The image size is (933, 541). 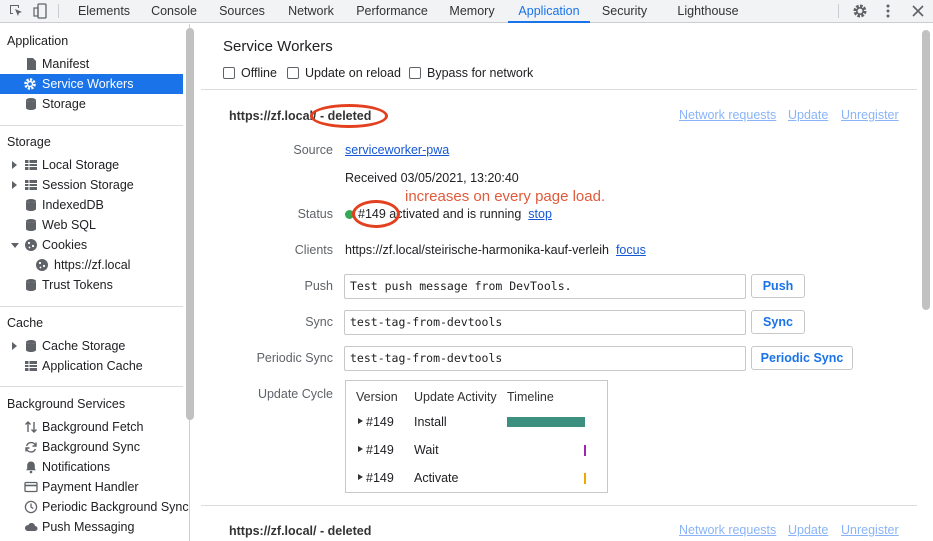 I want to click on settings-gear-icon, so click(x=860, y=11).